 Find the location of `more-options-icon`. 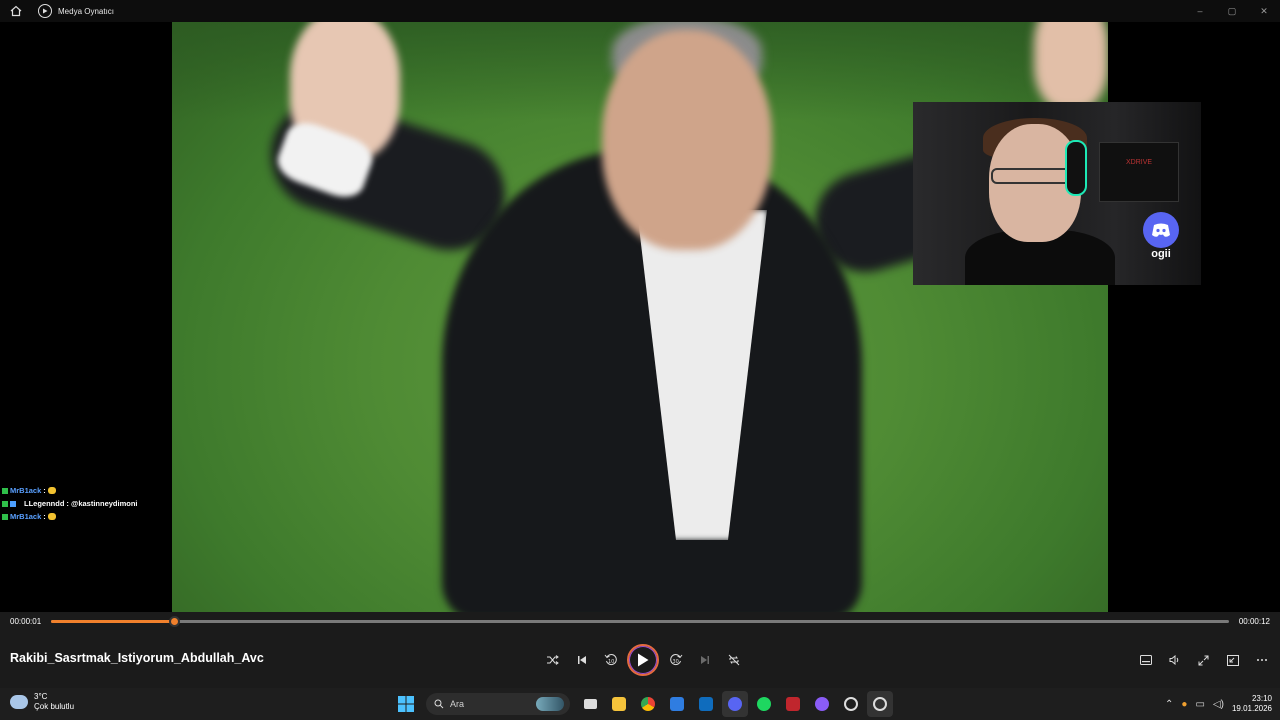

more-options-icon is located at coordinates (1261, 660).